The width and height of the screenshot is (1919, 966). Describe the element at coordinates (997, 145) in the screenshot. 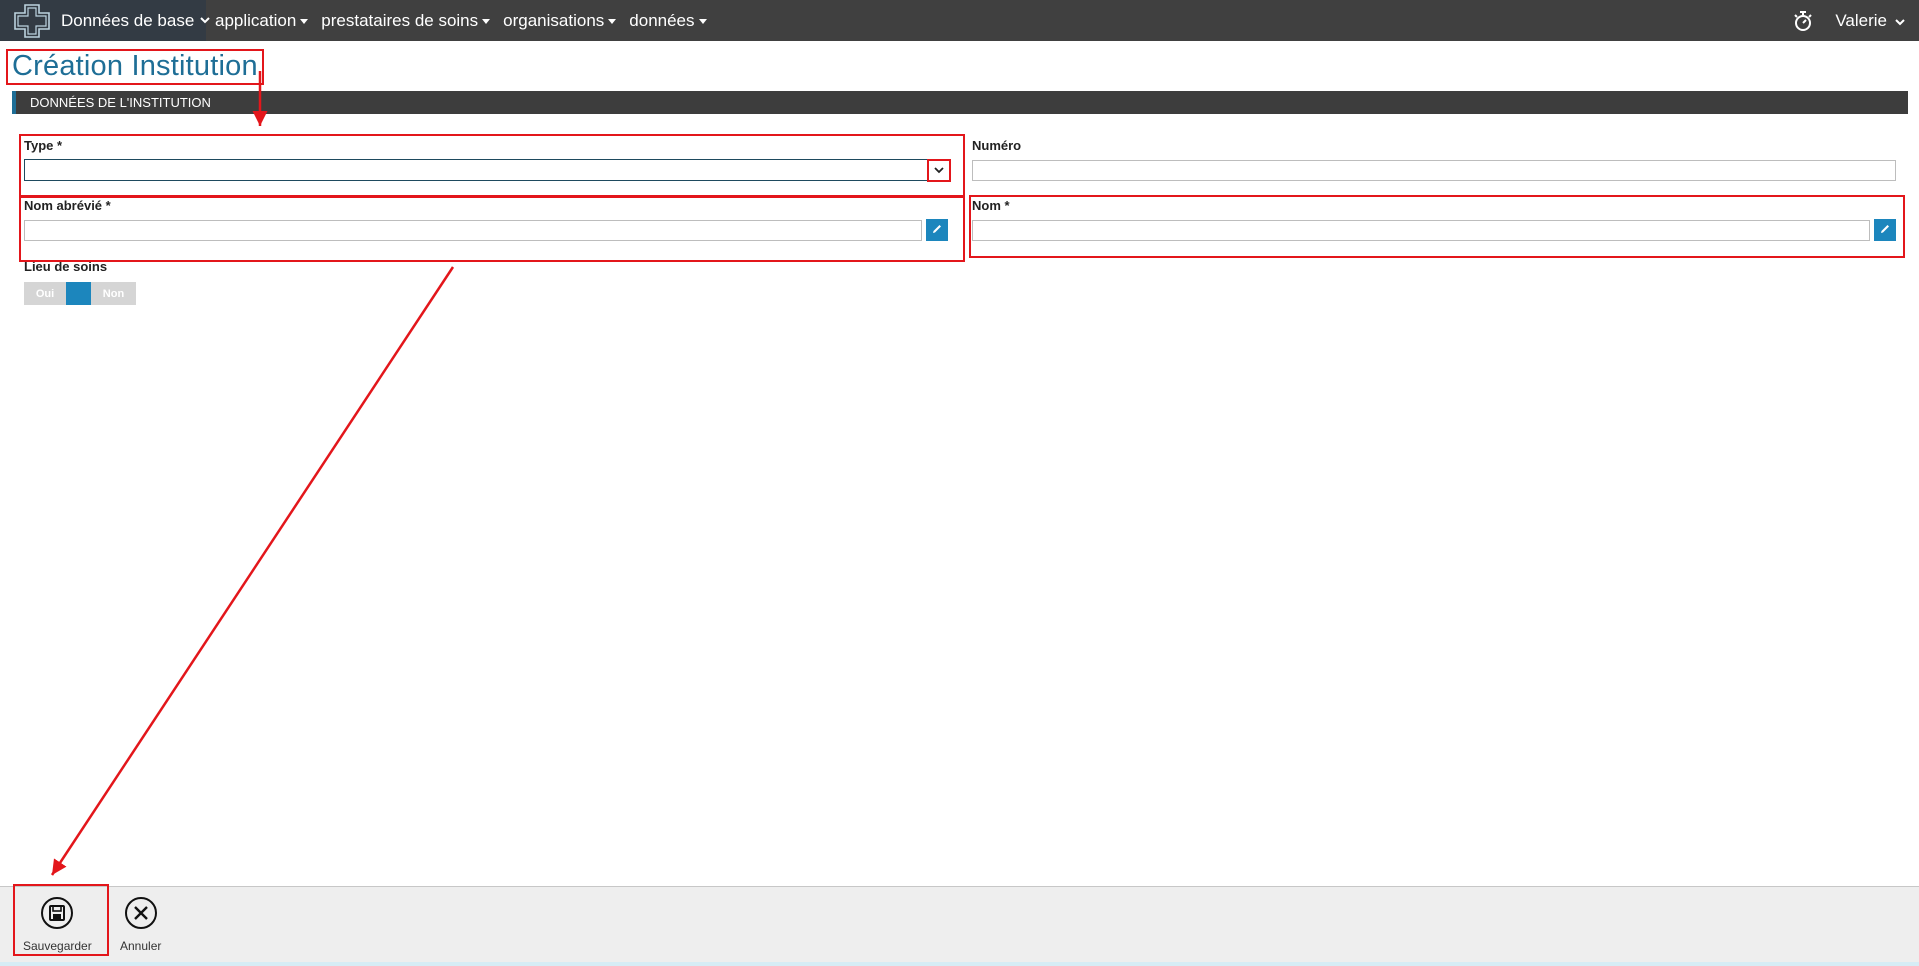

I see `numero-label: Numéro` at that location.